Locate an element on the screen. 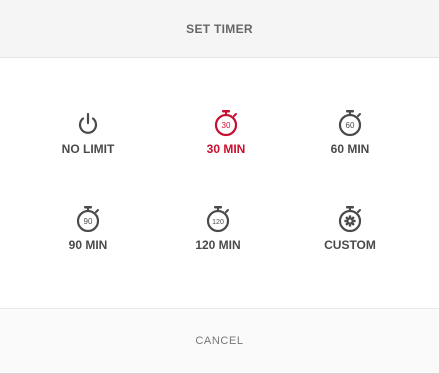 This screenshot has width=440, height=374. option-120-min: 120 120 MIN is located at coordinates (218, 228).